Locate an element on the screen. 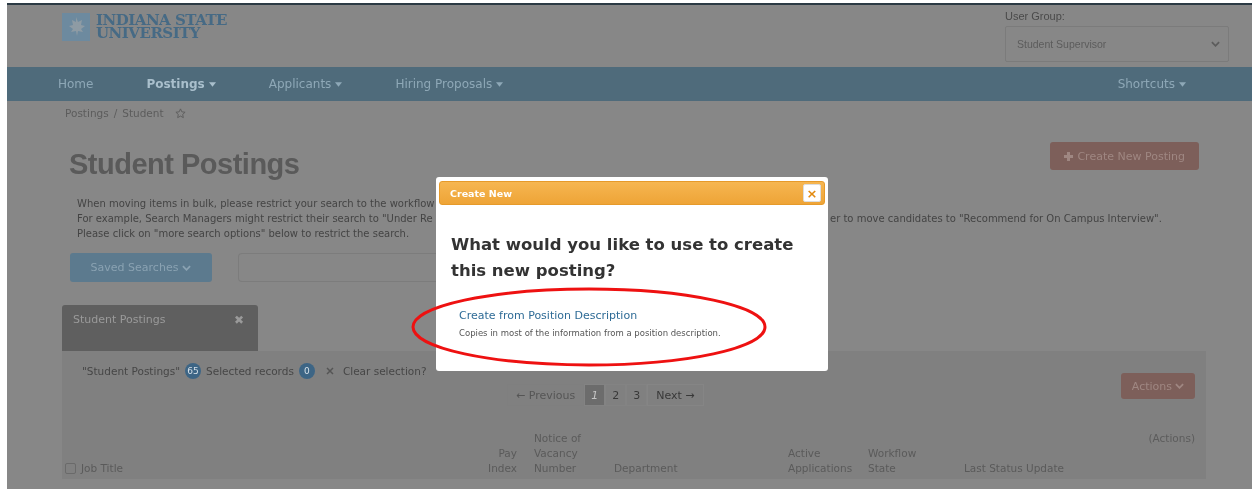 The height and width of the screenshot is (489, 1252). user-group-label: User Group: is located at coordinates (1035, 16).